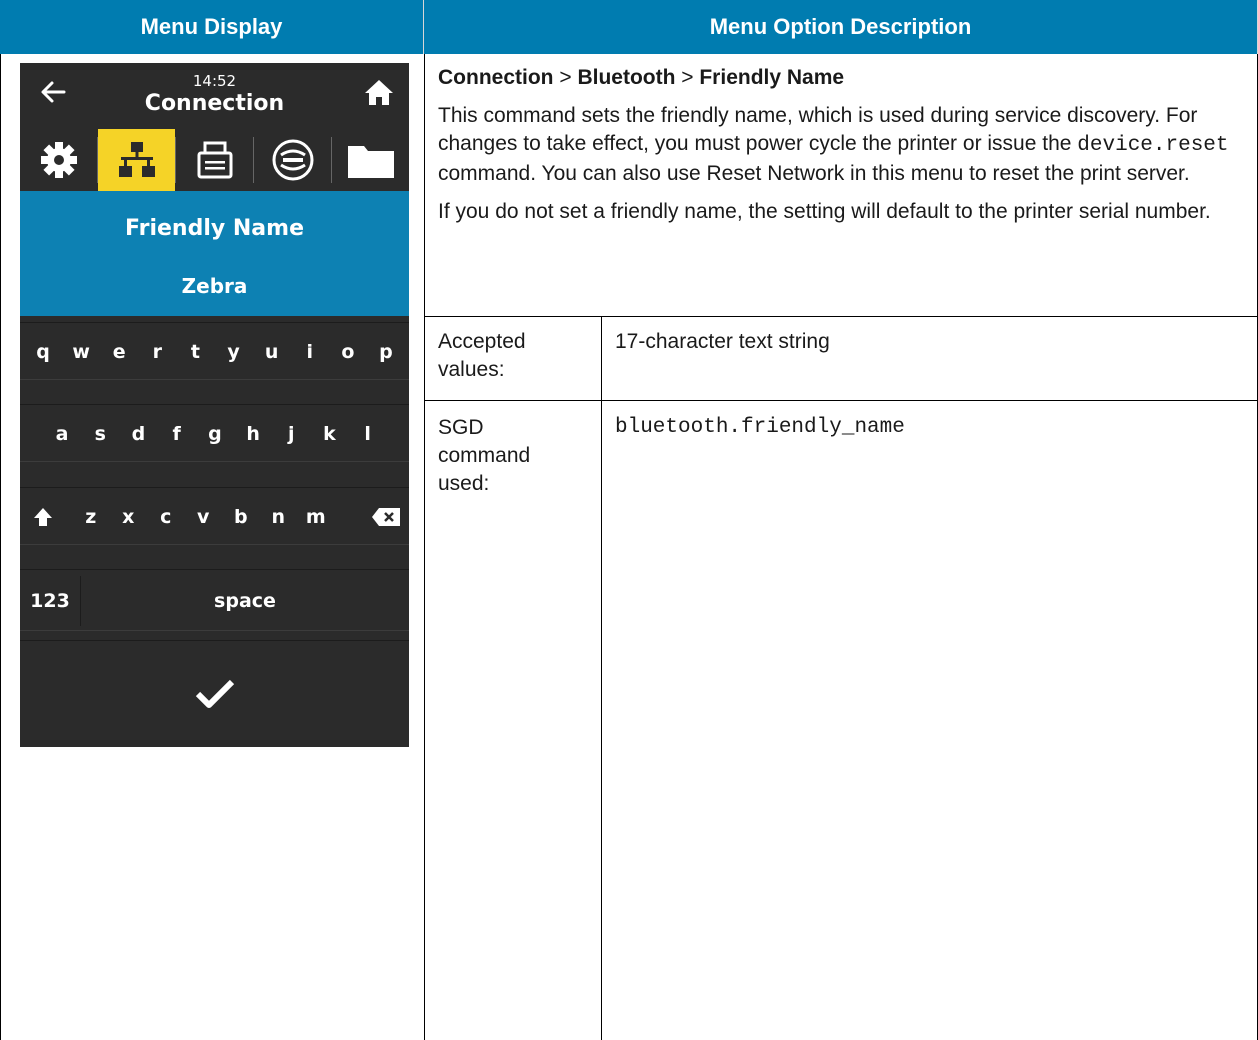 The image size is (1258, 1040). Describe the element at coordinates (166, 517) in the screenshot. I see `key-c: c` at that location.